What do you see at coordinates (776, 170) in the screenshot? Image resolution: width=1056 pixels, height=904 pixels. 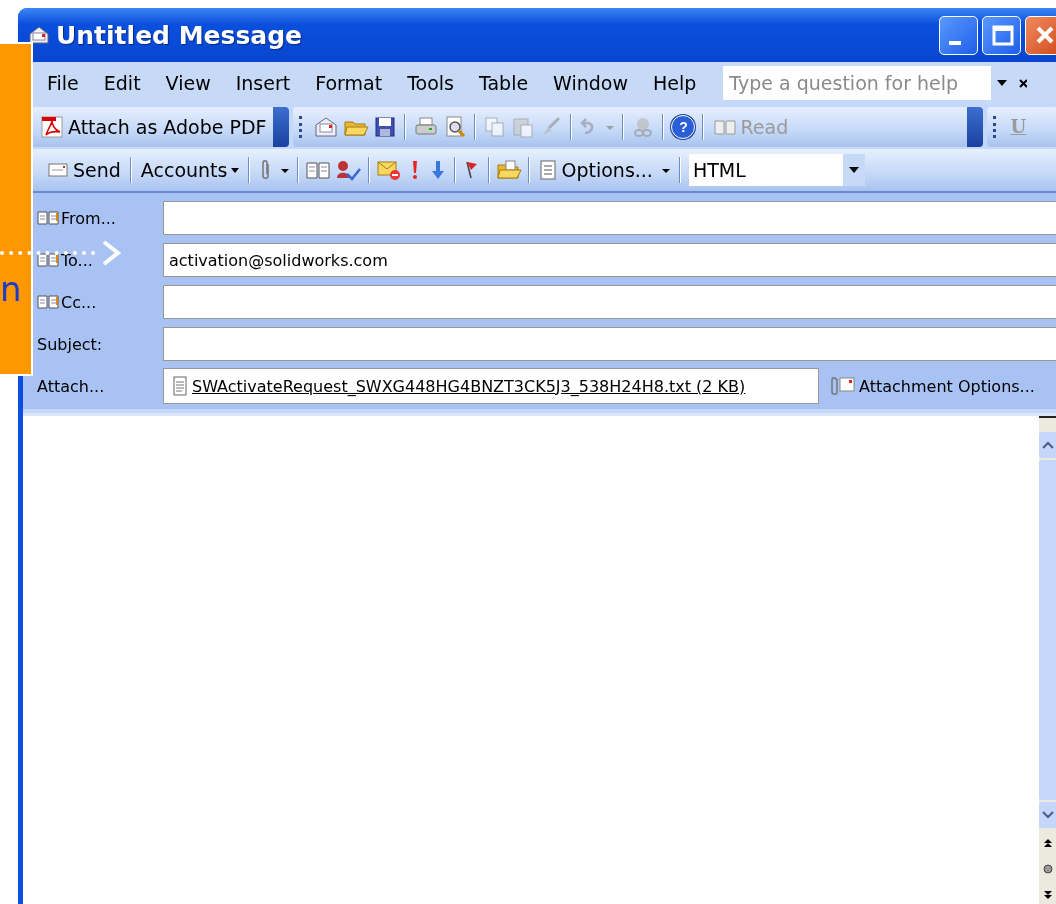 I see `format-dropdown: HTML` at bounding box center [776, 170].